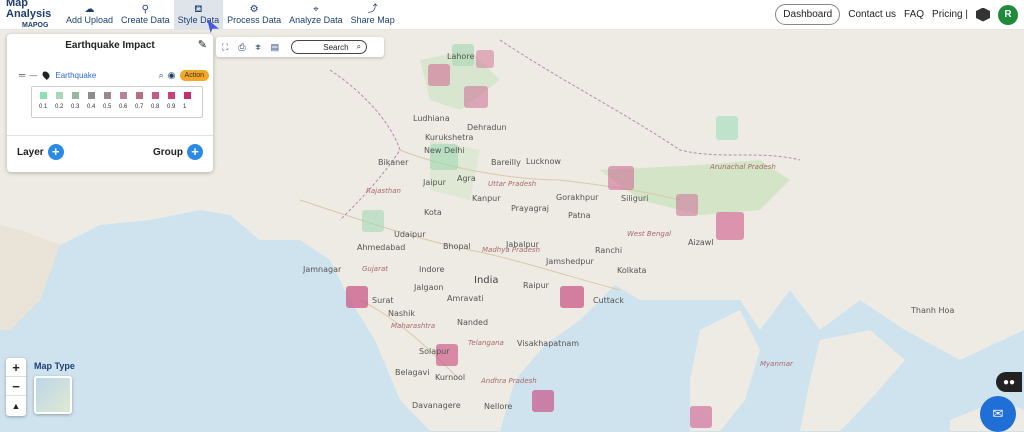  What do you see at coordinates (410, 234) in the screenshot?
I see `map-place-label: Udaipur` at bounding box center [410, 234].